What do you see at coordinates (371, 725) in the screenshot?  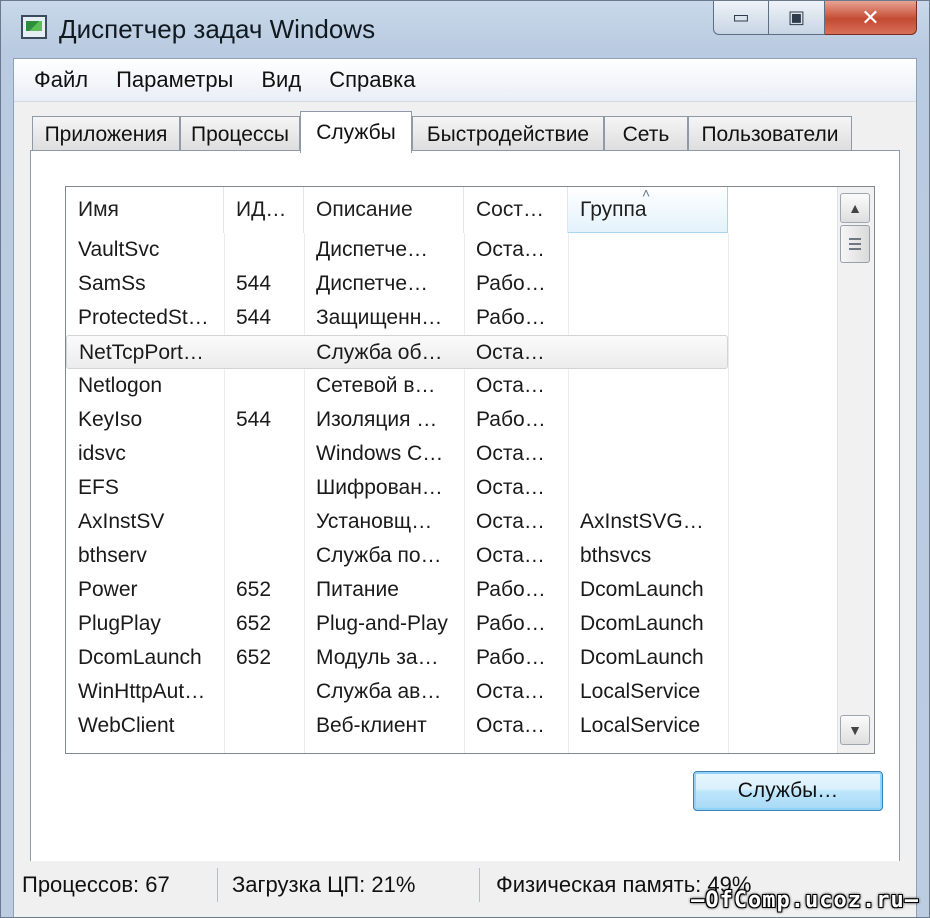 I see `cell-description: Веб-клиент` at bounding box center [371, 725].